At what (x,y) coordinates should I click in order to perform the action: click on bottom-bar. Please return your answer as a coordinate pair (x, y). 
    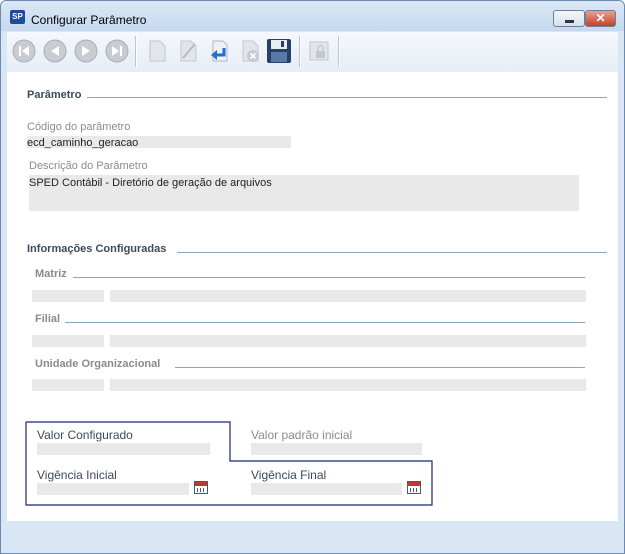
    Looking at the image, I should click on (312, 537).